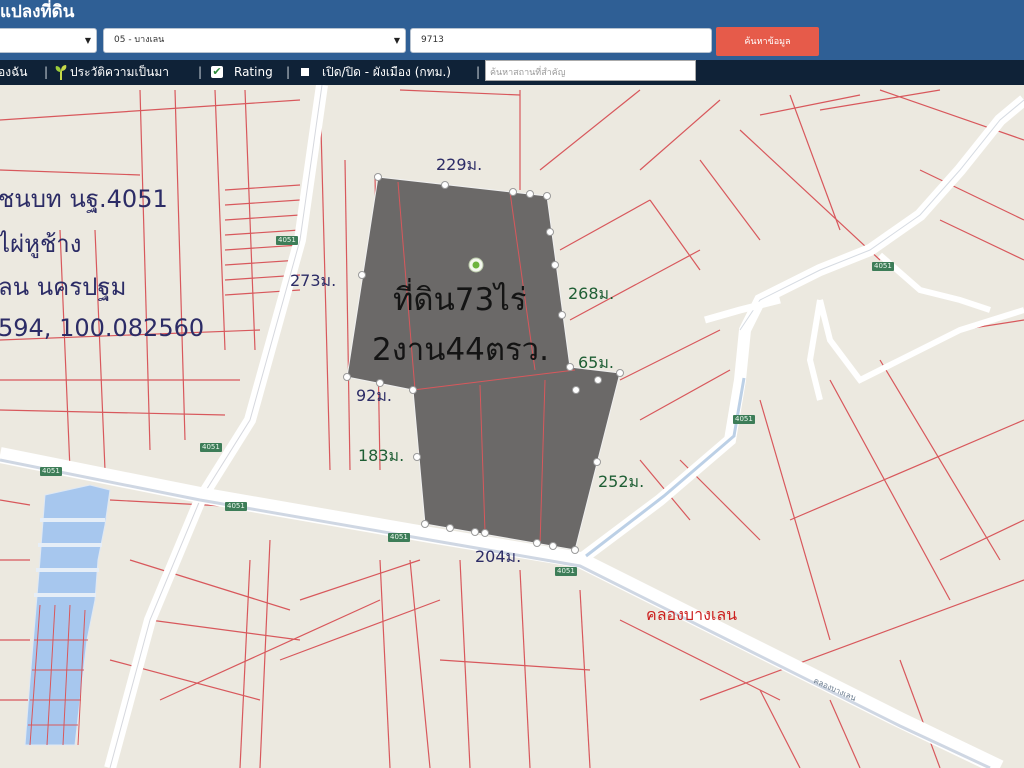 The width and height of the screenshot is (1024, 768). I want to click on map-pin-icon, so click(476, 265).